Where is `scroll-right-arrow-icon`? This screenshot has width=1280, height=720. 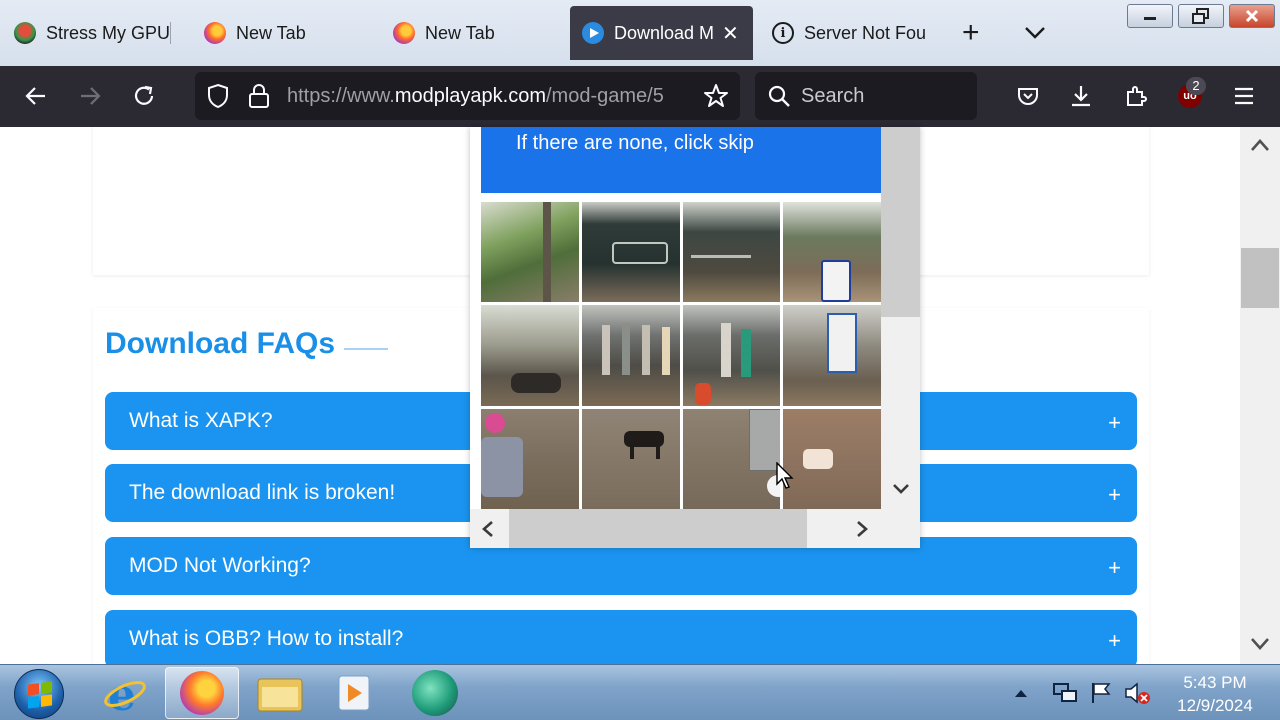 scroll-right-arrow-icon is located at coordinates (862, 529).